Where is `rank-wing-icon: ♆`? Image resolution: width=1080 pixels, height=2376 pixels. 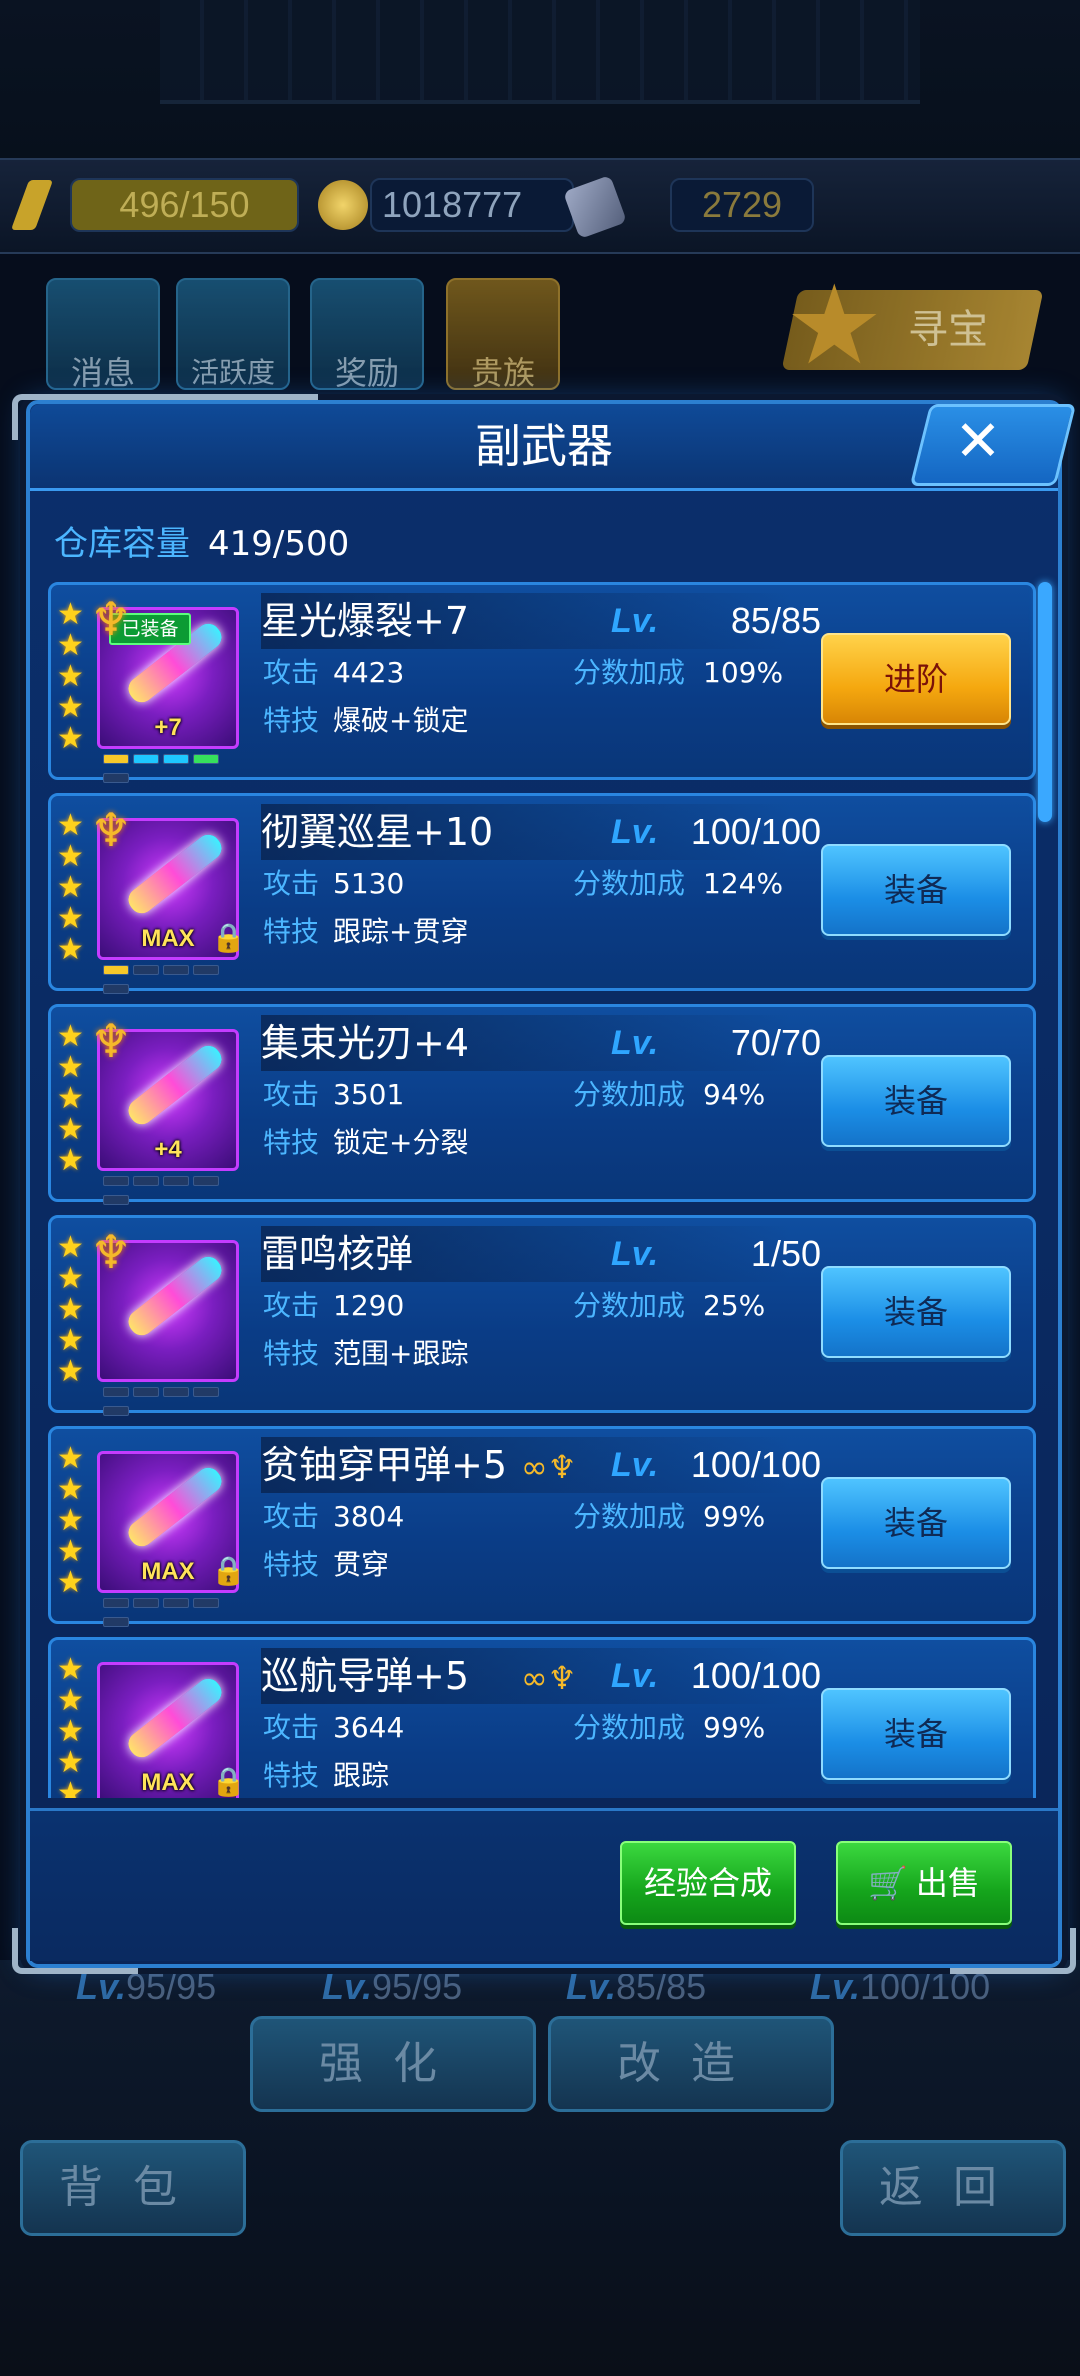
rank-wing-icon: ♆ is located at coordinates (111, 1041).